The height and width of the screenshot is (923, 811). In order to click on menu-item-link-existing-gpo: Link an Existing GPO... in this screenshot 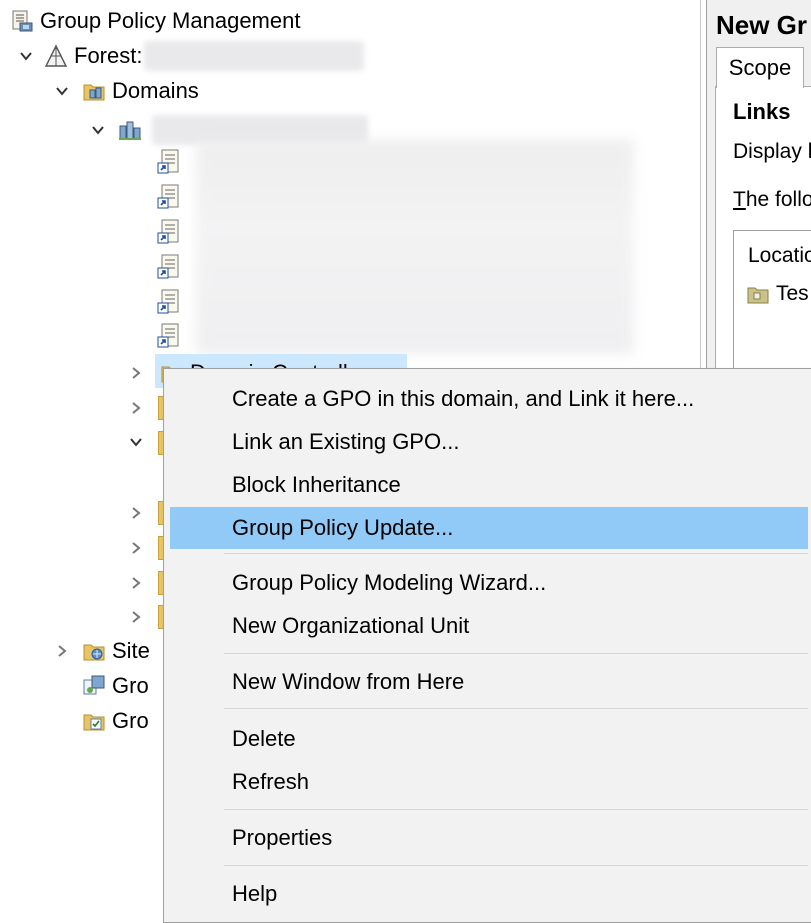, I will do `click(489, 442)`.